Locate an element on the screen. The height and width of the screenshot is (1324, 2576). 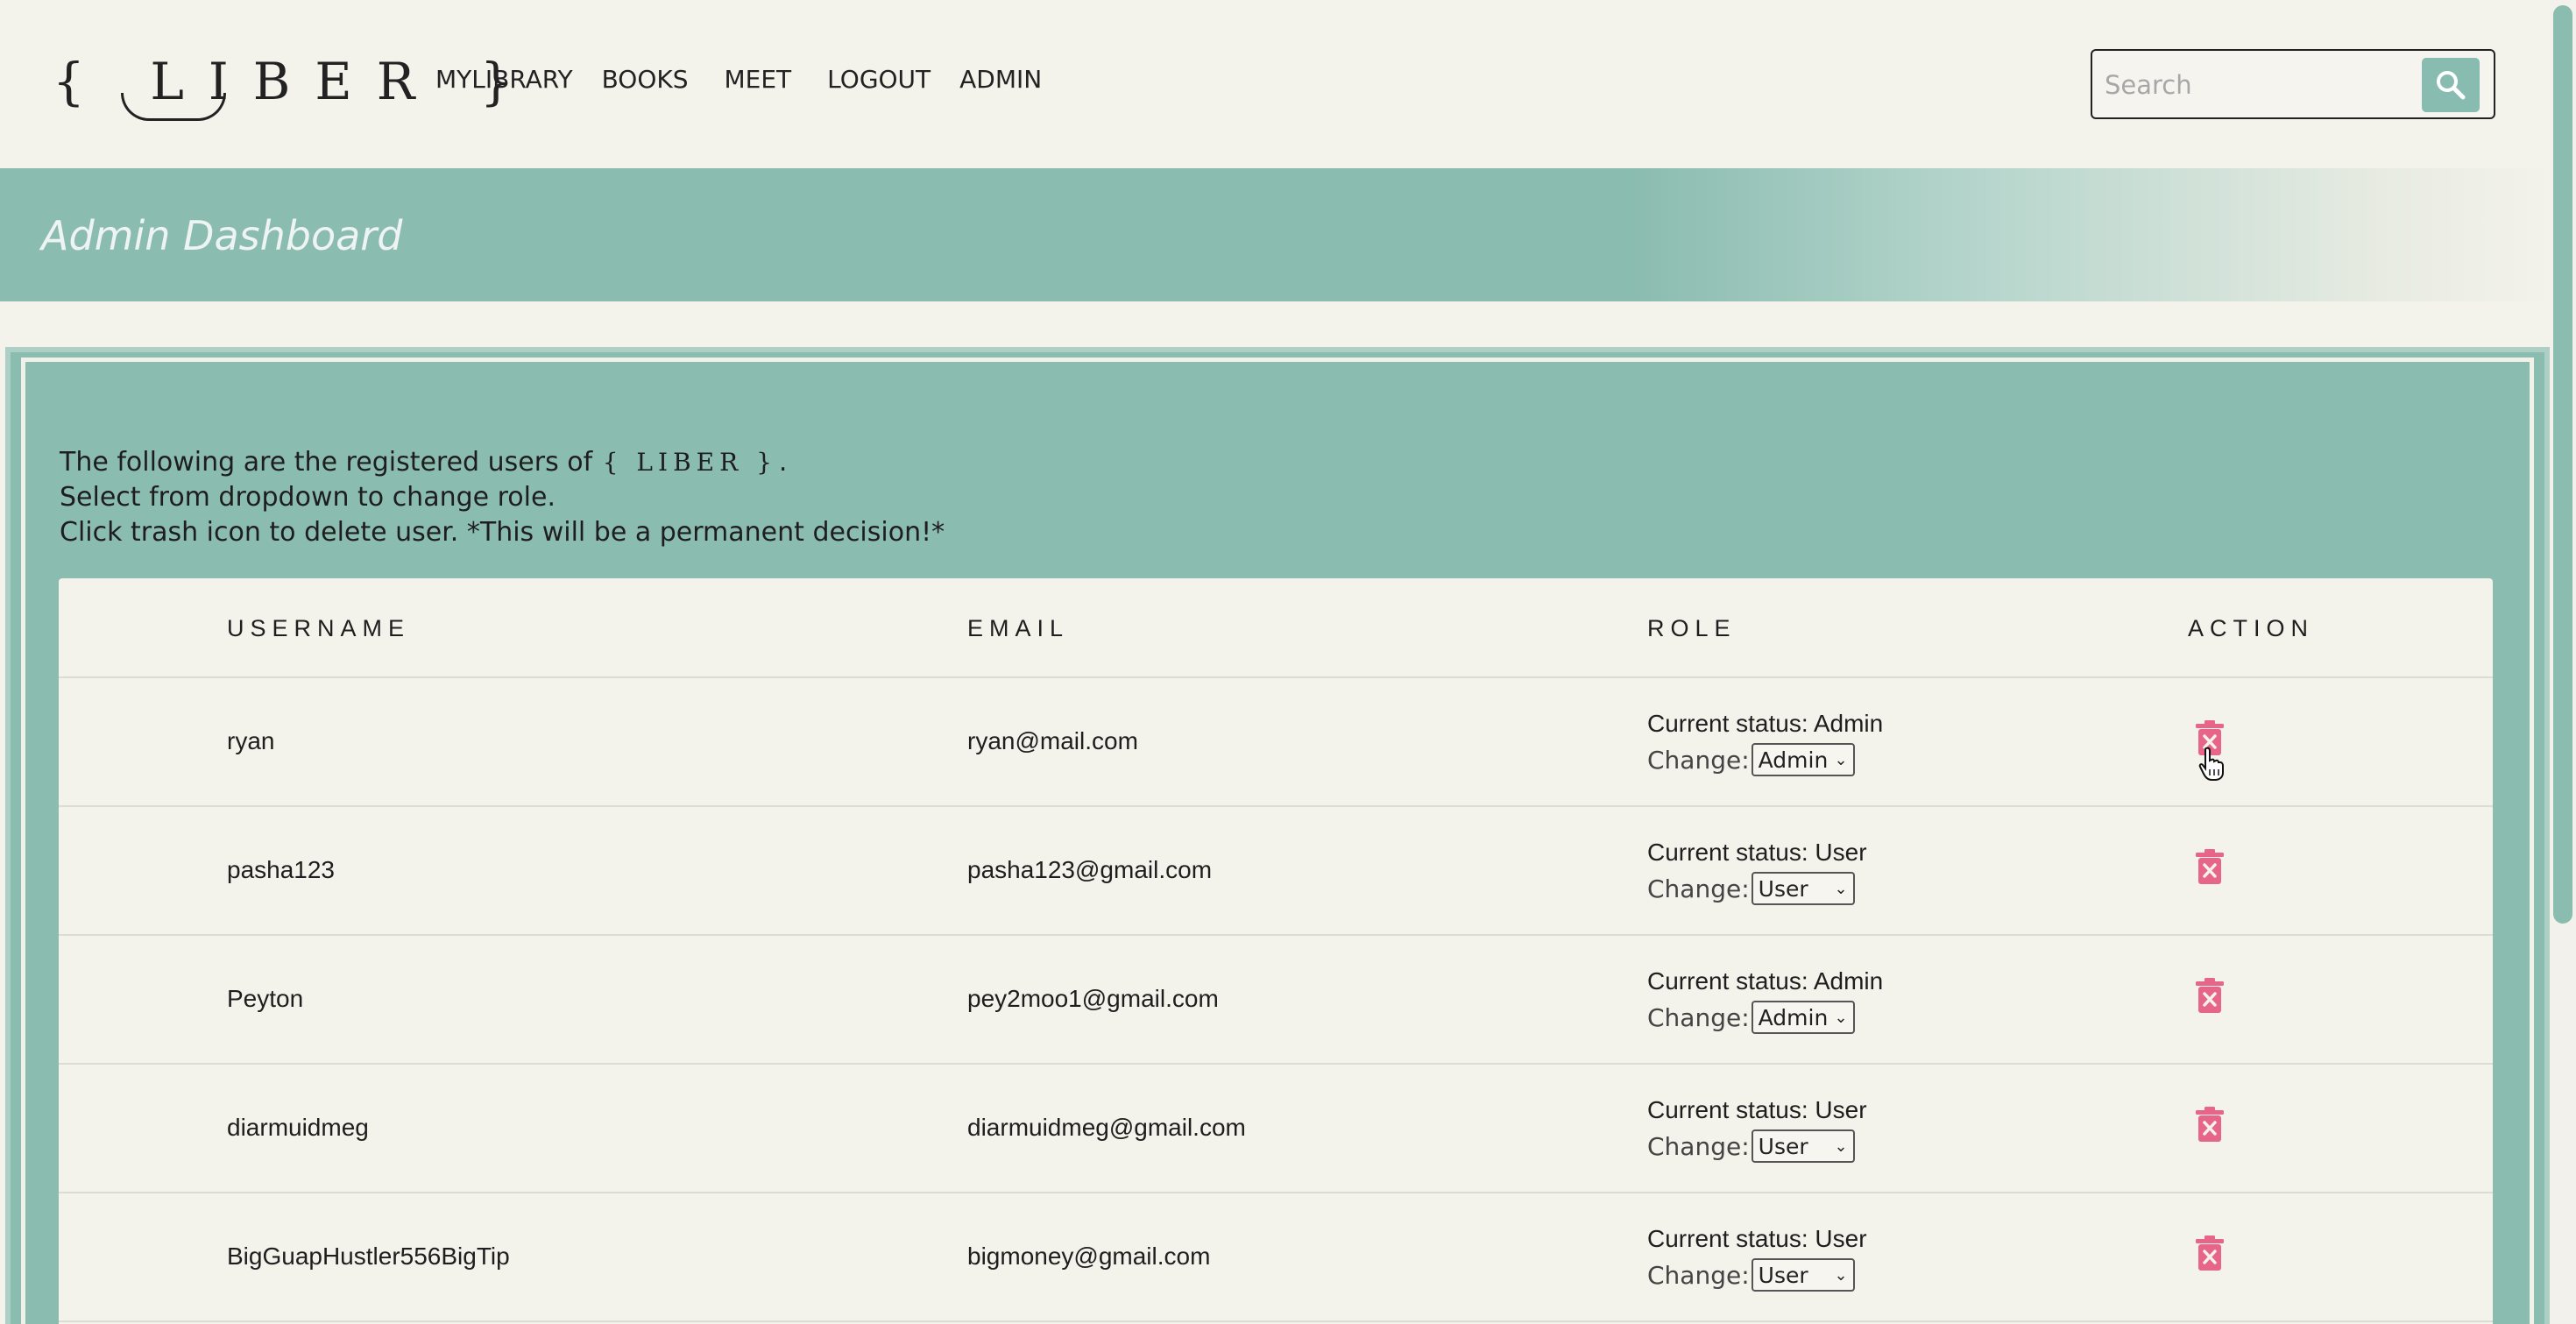
header-role: ROLE is located at coordinates (1692, 628).